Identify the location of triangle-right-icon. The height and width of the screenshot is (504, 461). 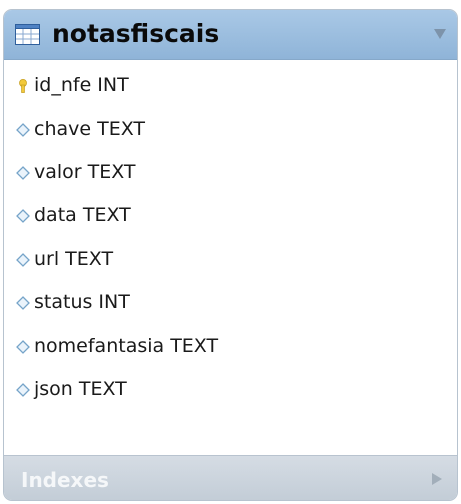
(437, 479).